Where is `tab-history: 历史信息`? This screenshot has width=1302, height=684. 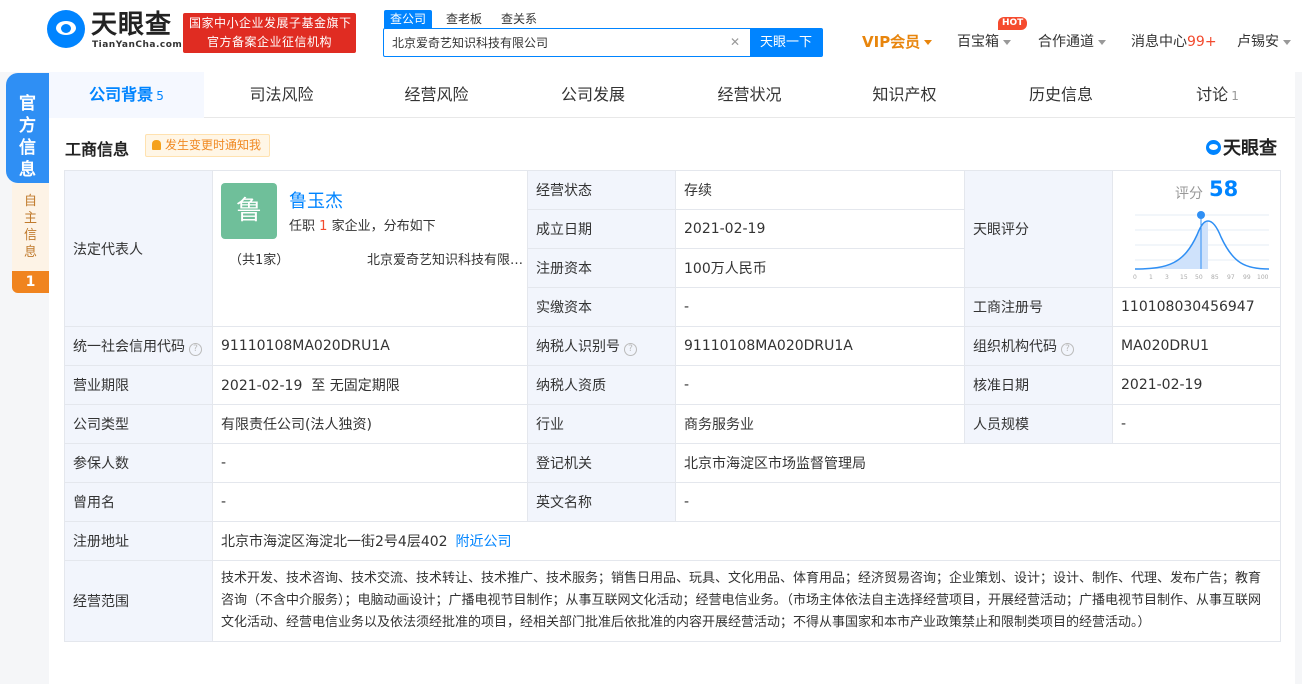
tab-history: 历史信息 is located at coordinates (1061, 95).